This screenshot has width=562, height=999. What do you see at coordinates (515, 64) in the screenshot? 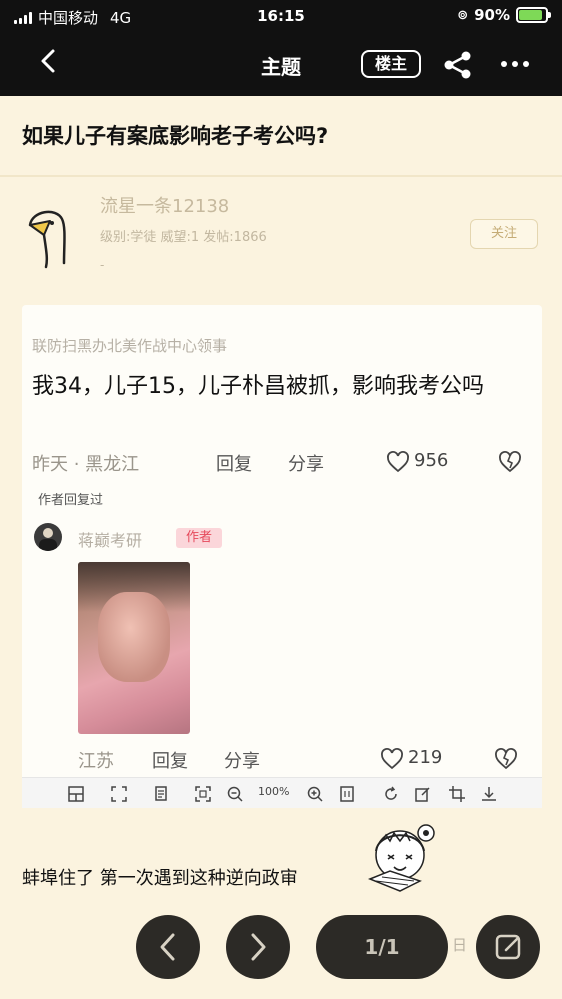
I see `more-icon` at bounding box center [515, 64].